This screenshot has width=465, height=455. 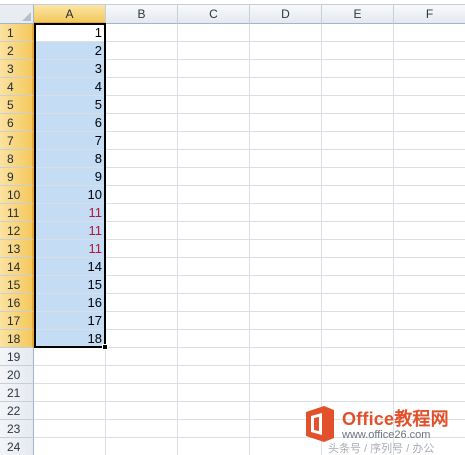 What do you see at coordinates (17, 393) in the screenshot?
I see `row-header-21: 21` at bounding box center [17, 393].